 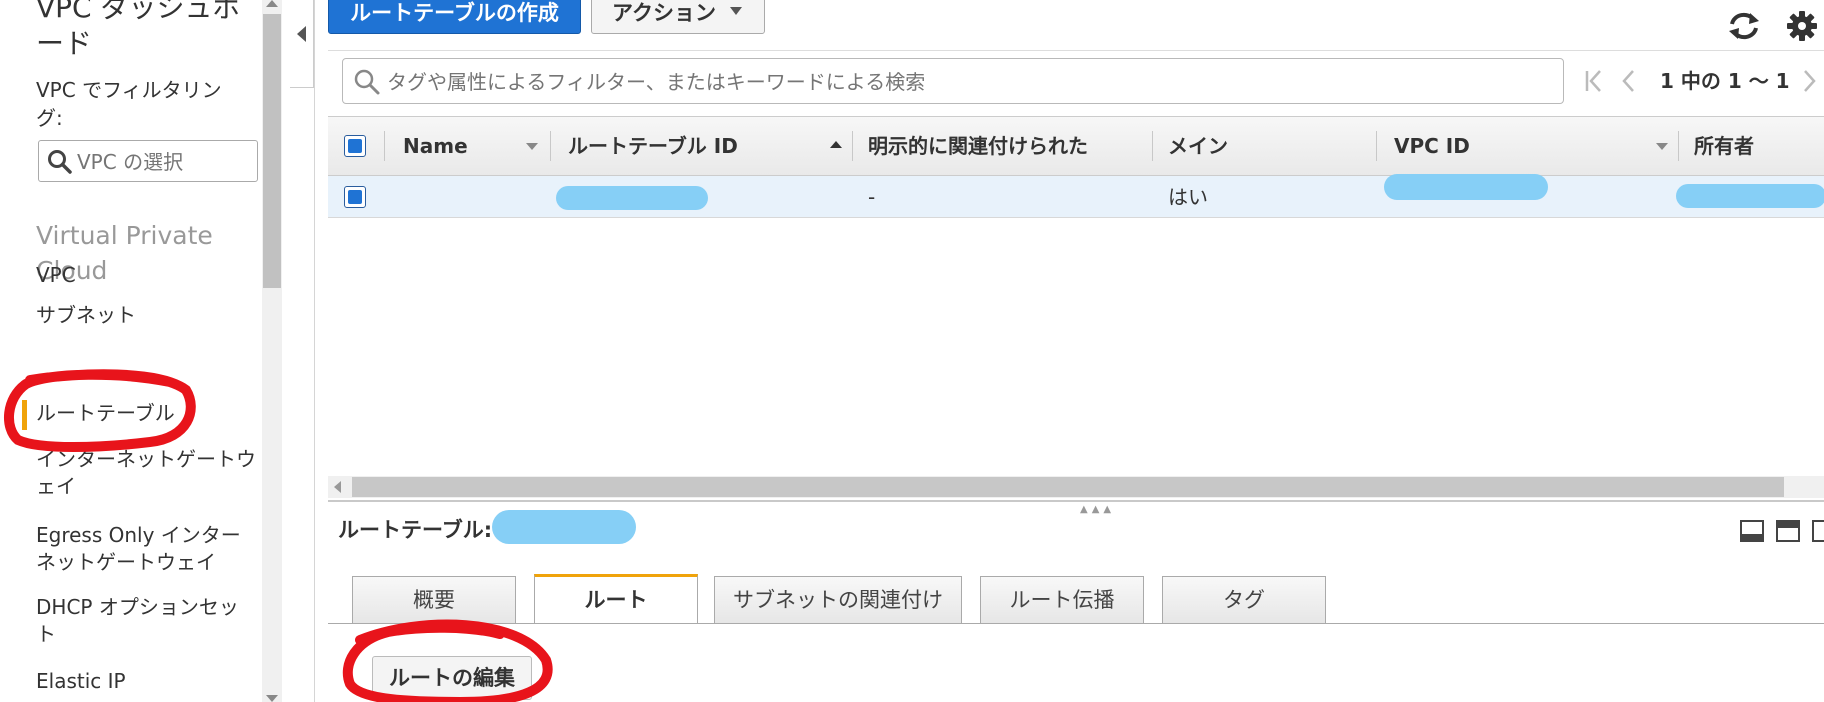 What do you see at coordinates (653, 146) in the screenshot?
I see `column-header-route-table-id: ルートテーブル ID` at bounding box center [653, 146].